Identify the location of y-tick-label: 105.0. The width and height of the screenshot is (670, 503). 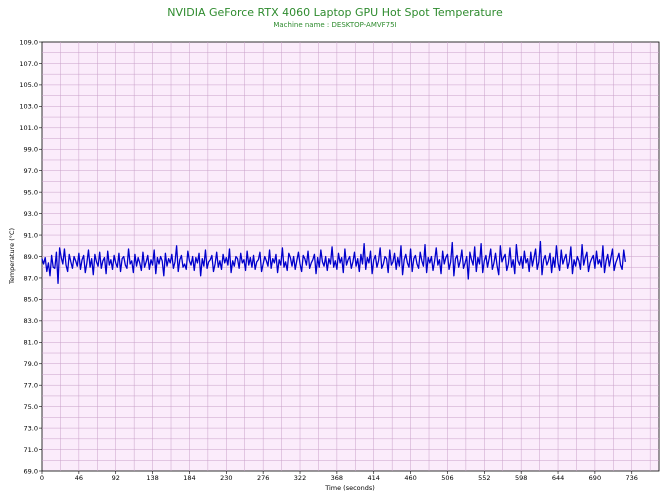
(28, 85).